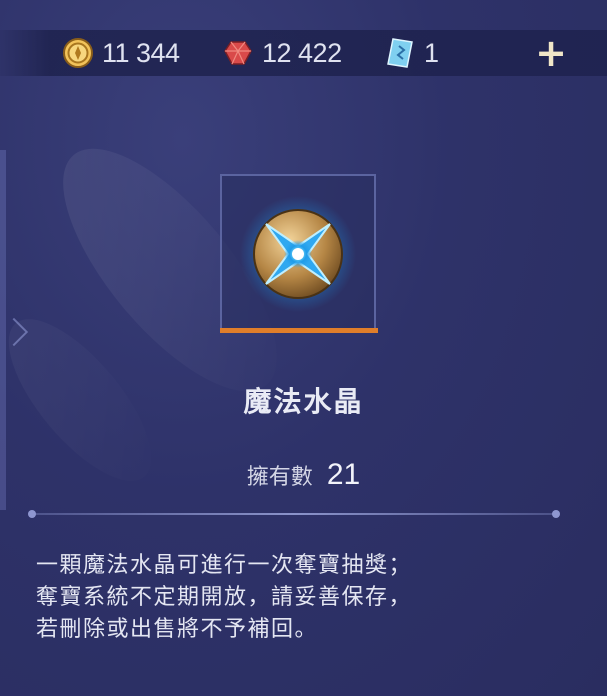 The width and height of the screenshot is (607, 696). Describe the element at coordinates (431, 52) in the screenshot. I see `ticket-amount: 1` at that location.